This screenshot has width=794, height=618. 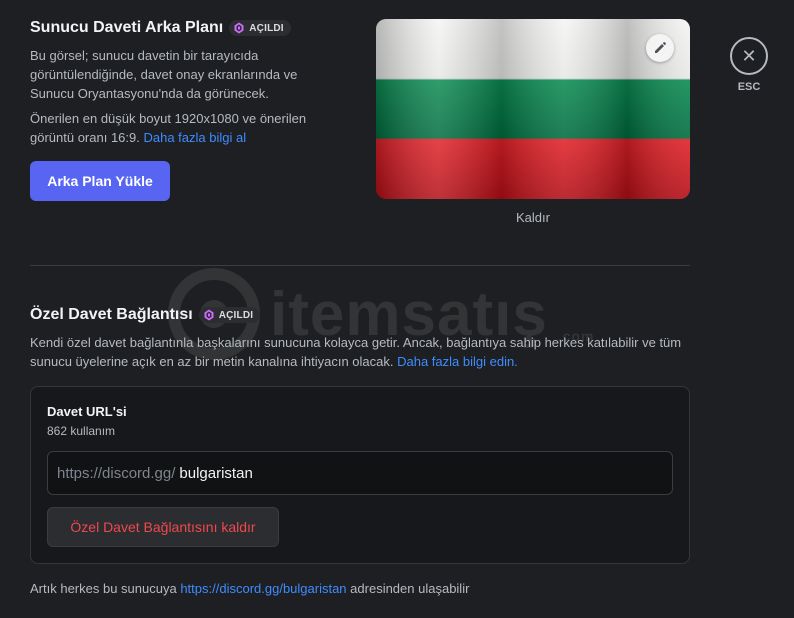 What do you see at coordinates (263, 588) in the screenshot?
I see `vanity-url-link: https://discord.gg/bulgaristan` at bounding box center [263, 588].